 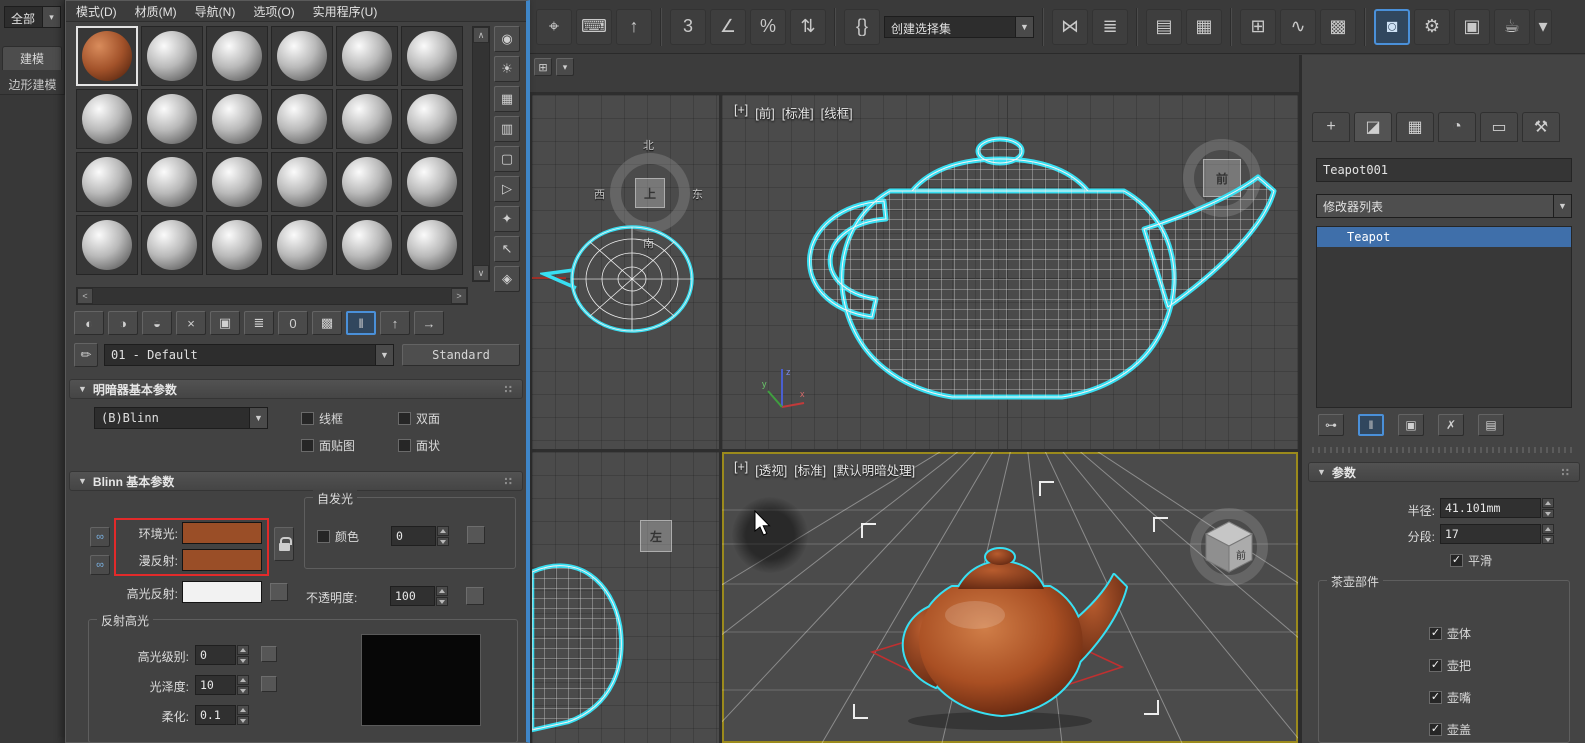 What do you see at coordinates (481, 273) in the screenshot?
I see `scroll-down-icon: ∨` at bounding box center [481, 273].